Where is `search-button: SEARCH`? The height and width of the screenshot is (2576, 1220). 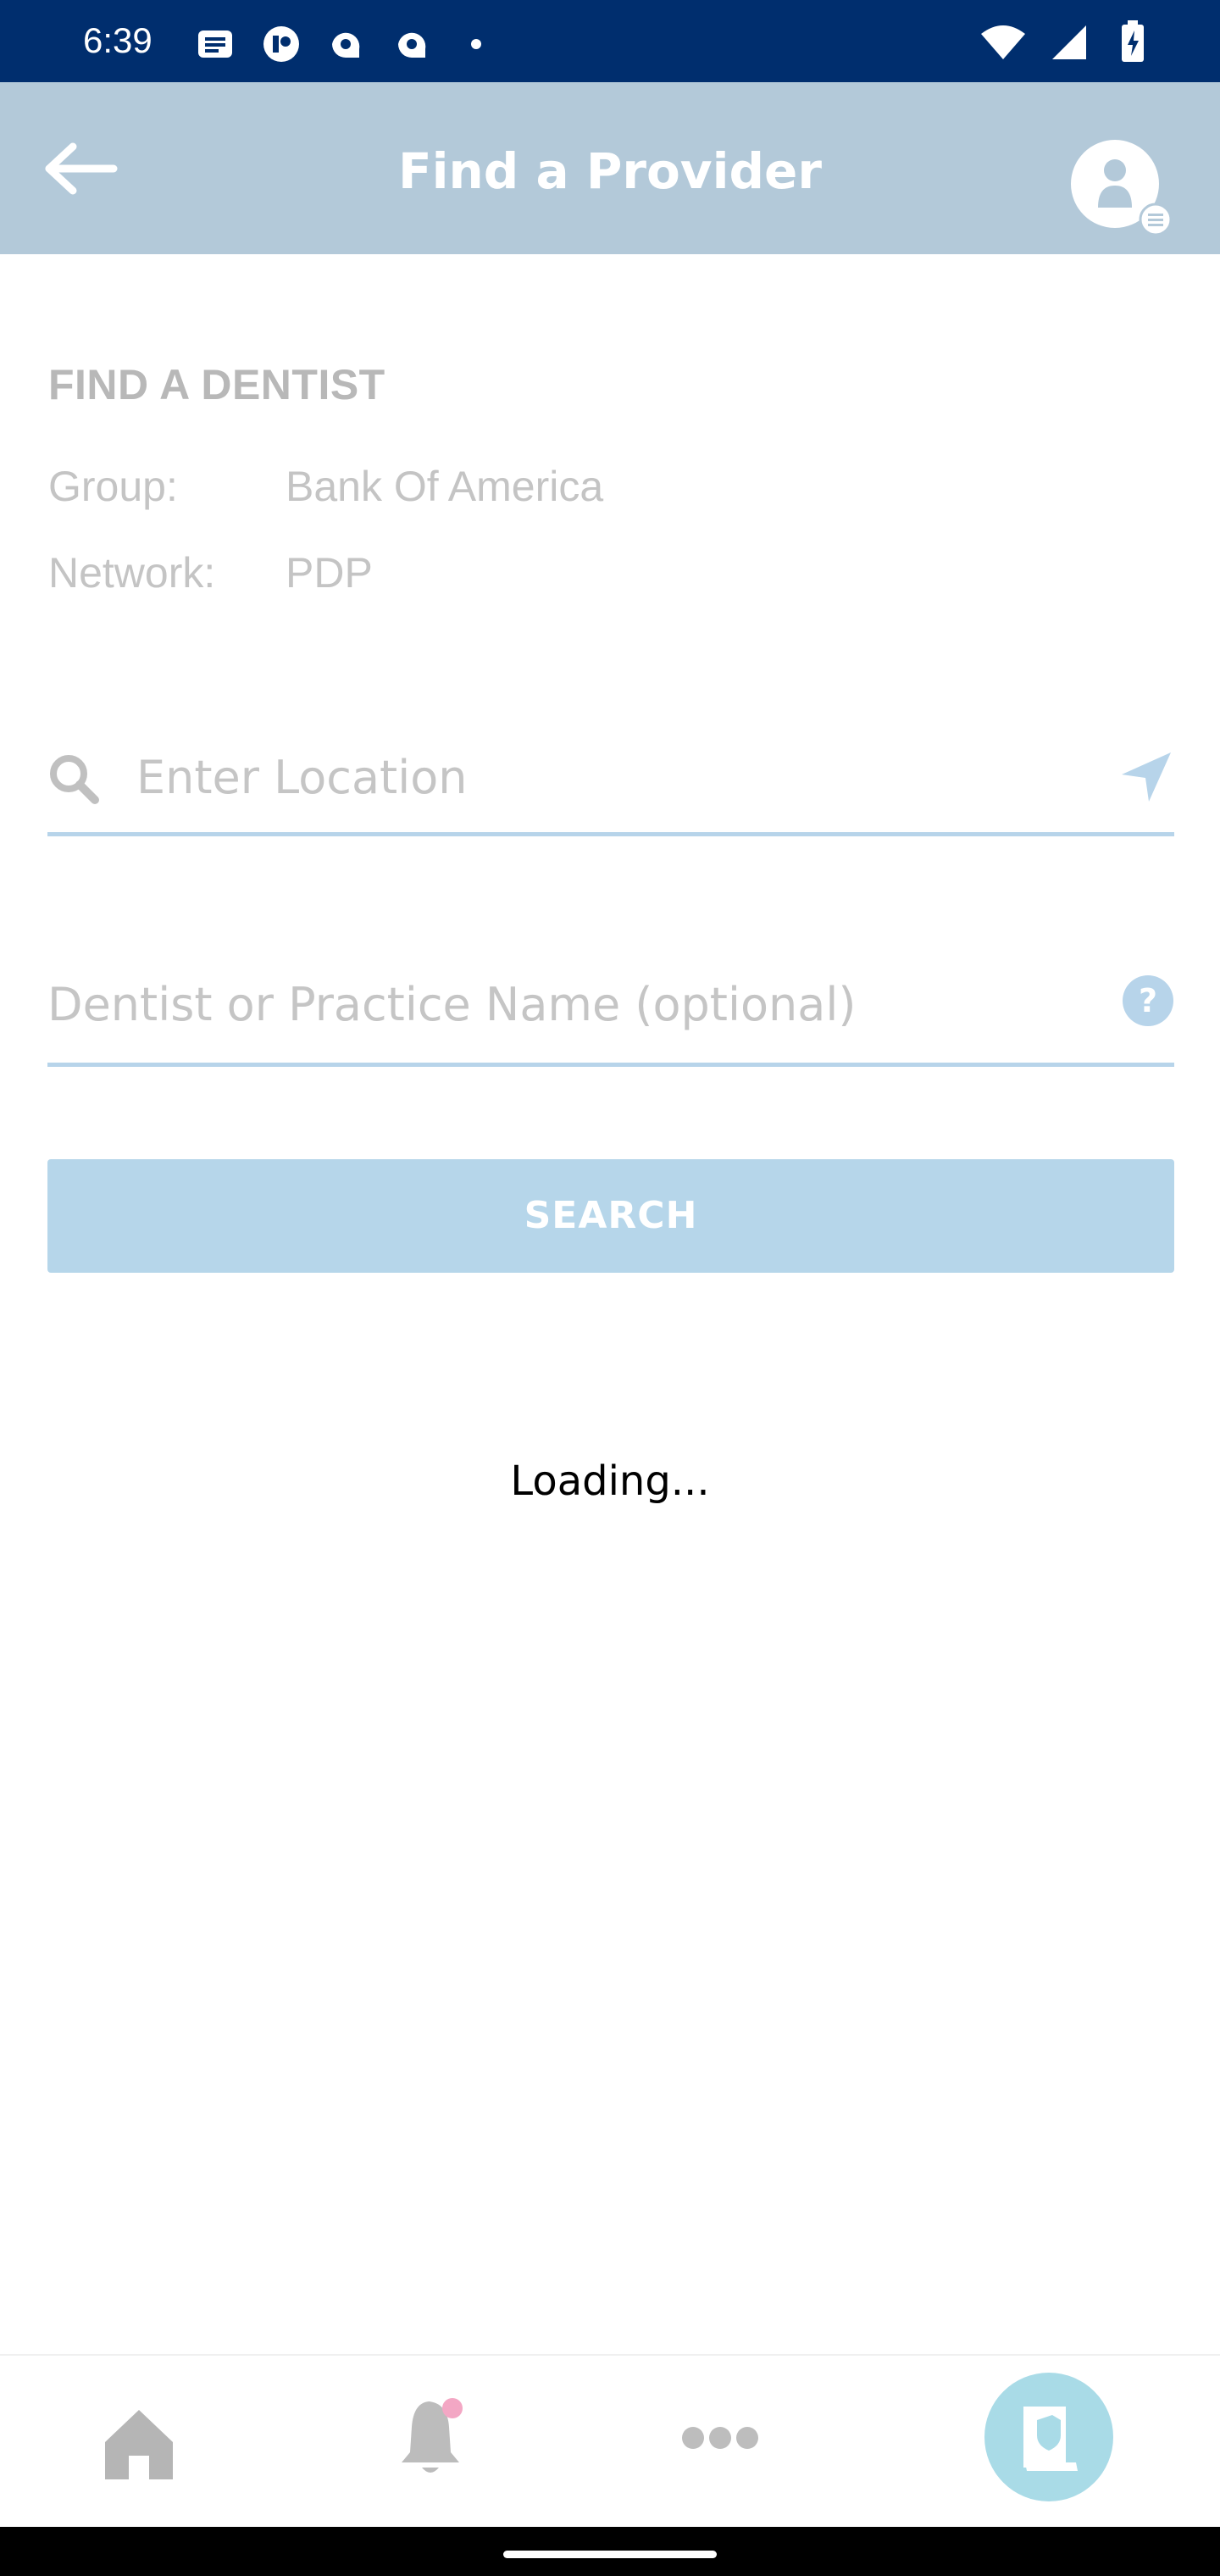
search-button: SEARCH is located at coordinates (610, 1216).